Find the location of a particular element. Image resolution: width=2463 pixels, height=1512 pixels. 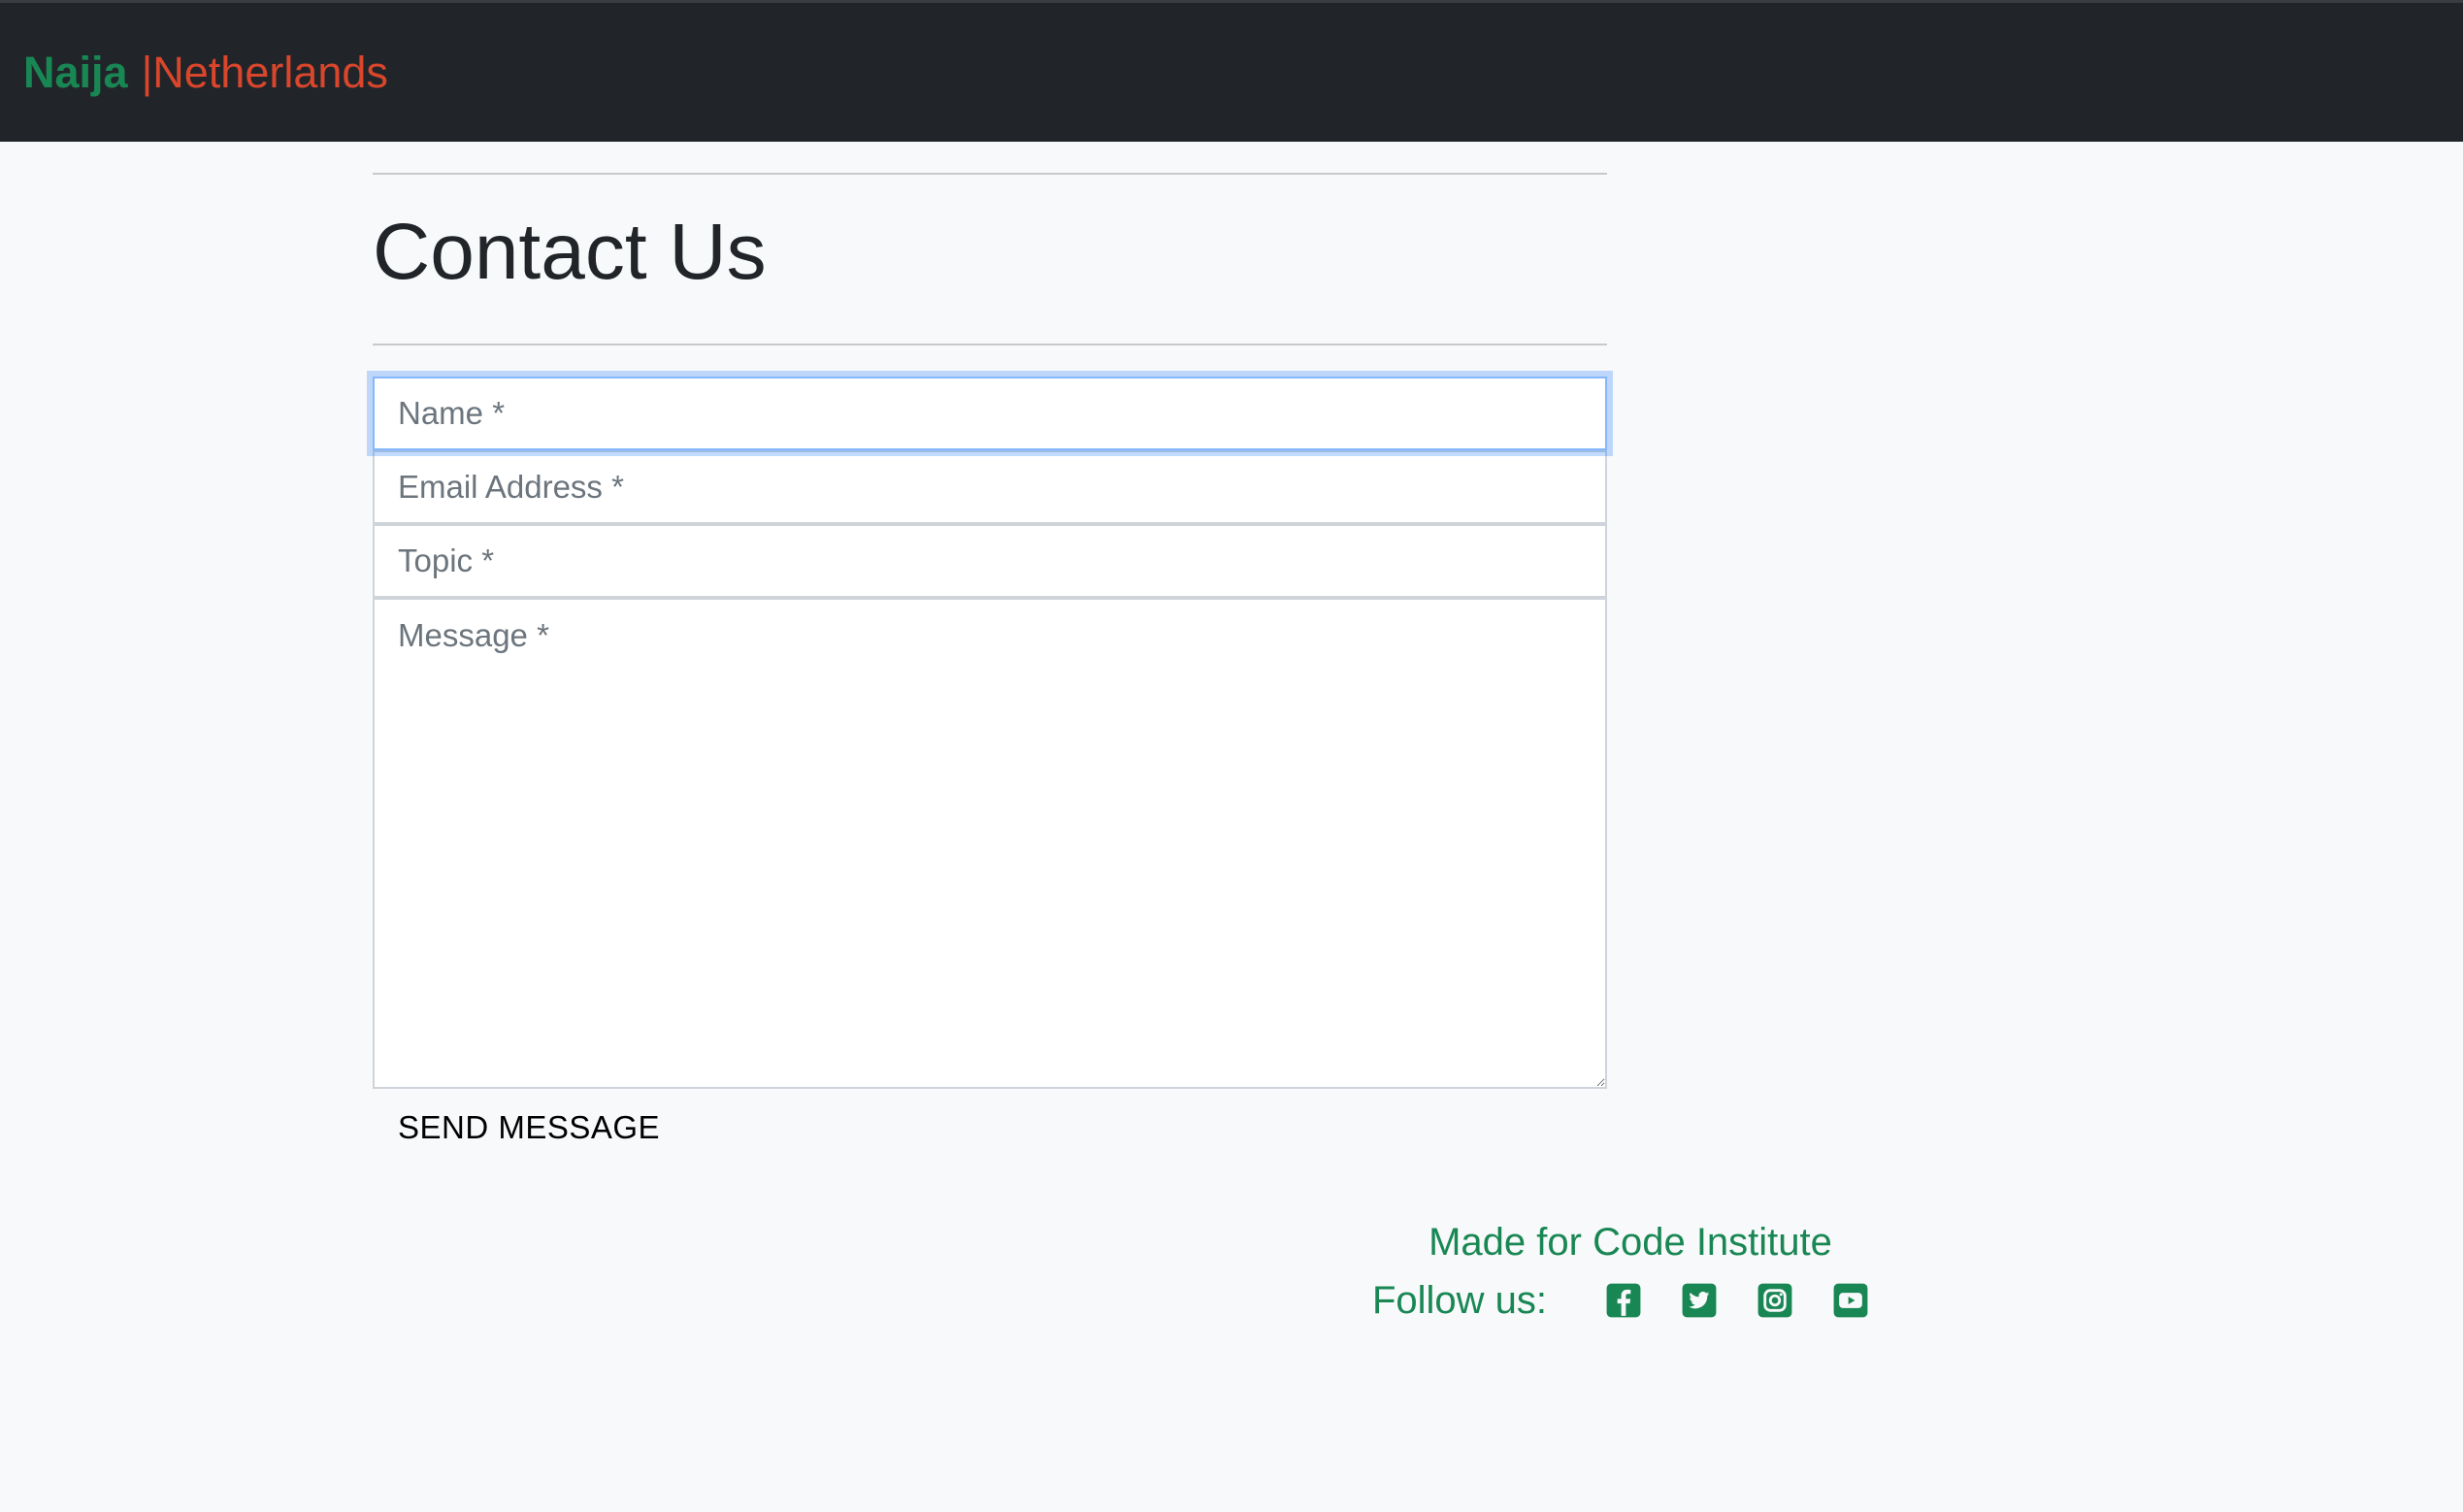

youtube-icon is located at coordinates (1850, 1300).